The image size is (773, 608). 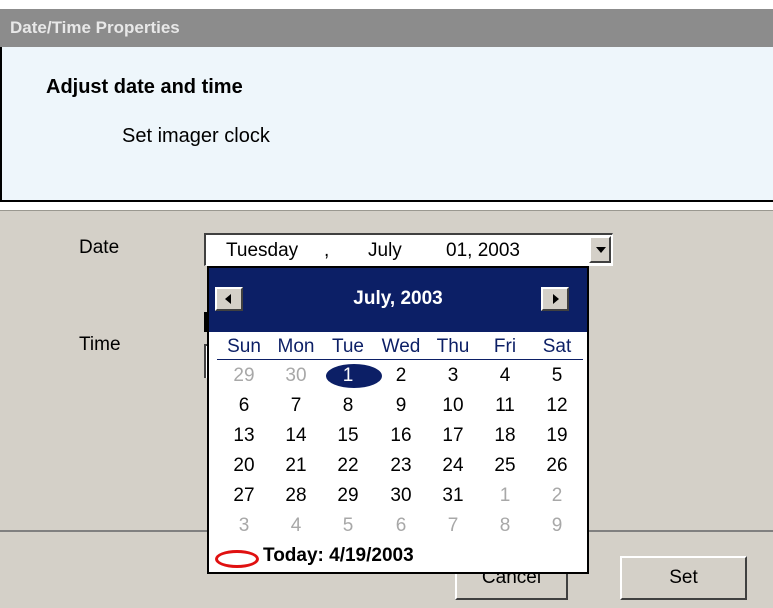 I want to click on calendar-day: 15, so click(x=348, y=436).